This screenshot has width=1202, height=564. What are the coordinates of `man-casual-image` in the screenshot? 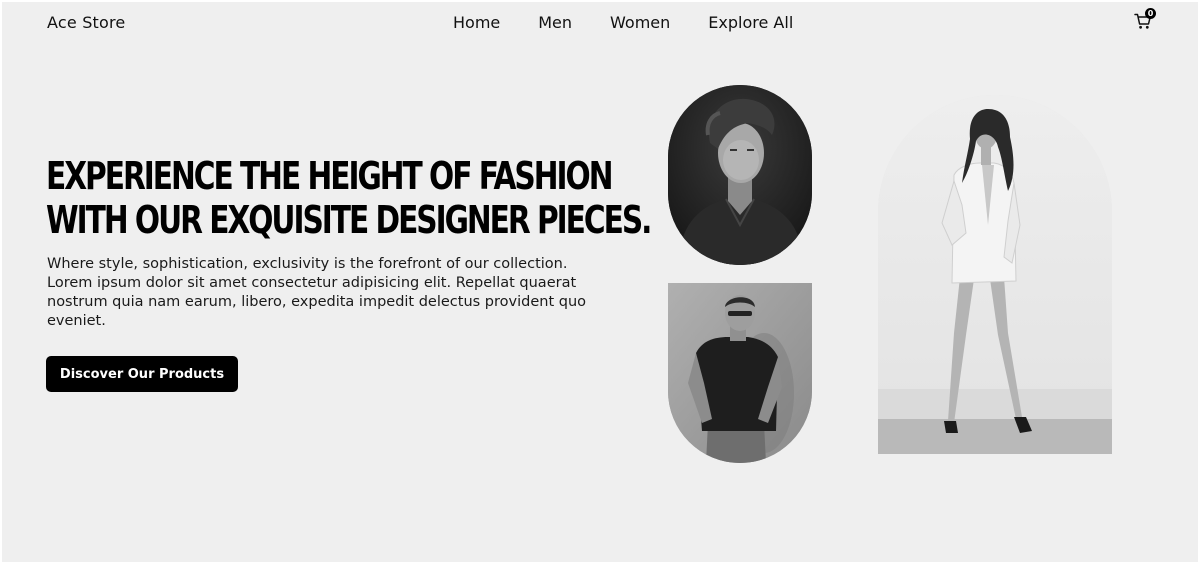 It's located at (740, 373).